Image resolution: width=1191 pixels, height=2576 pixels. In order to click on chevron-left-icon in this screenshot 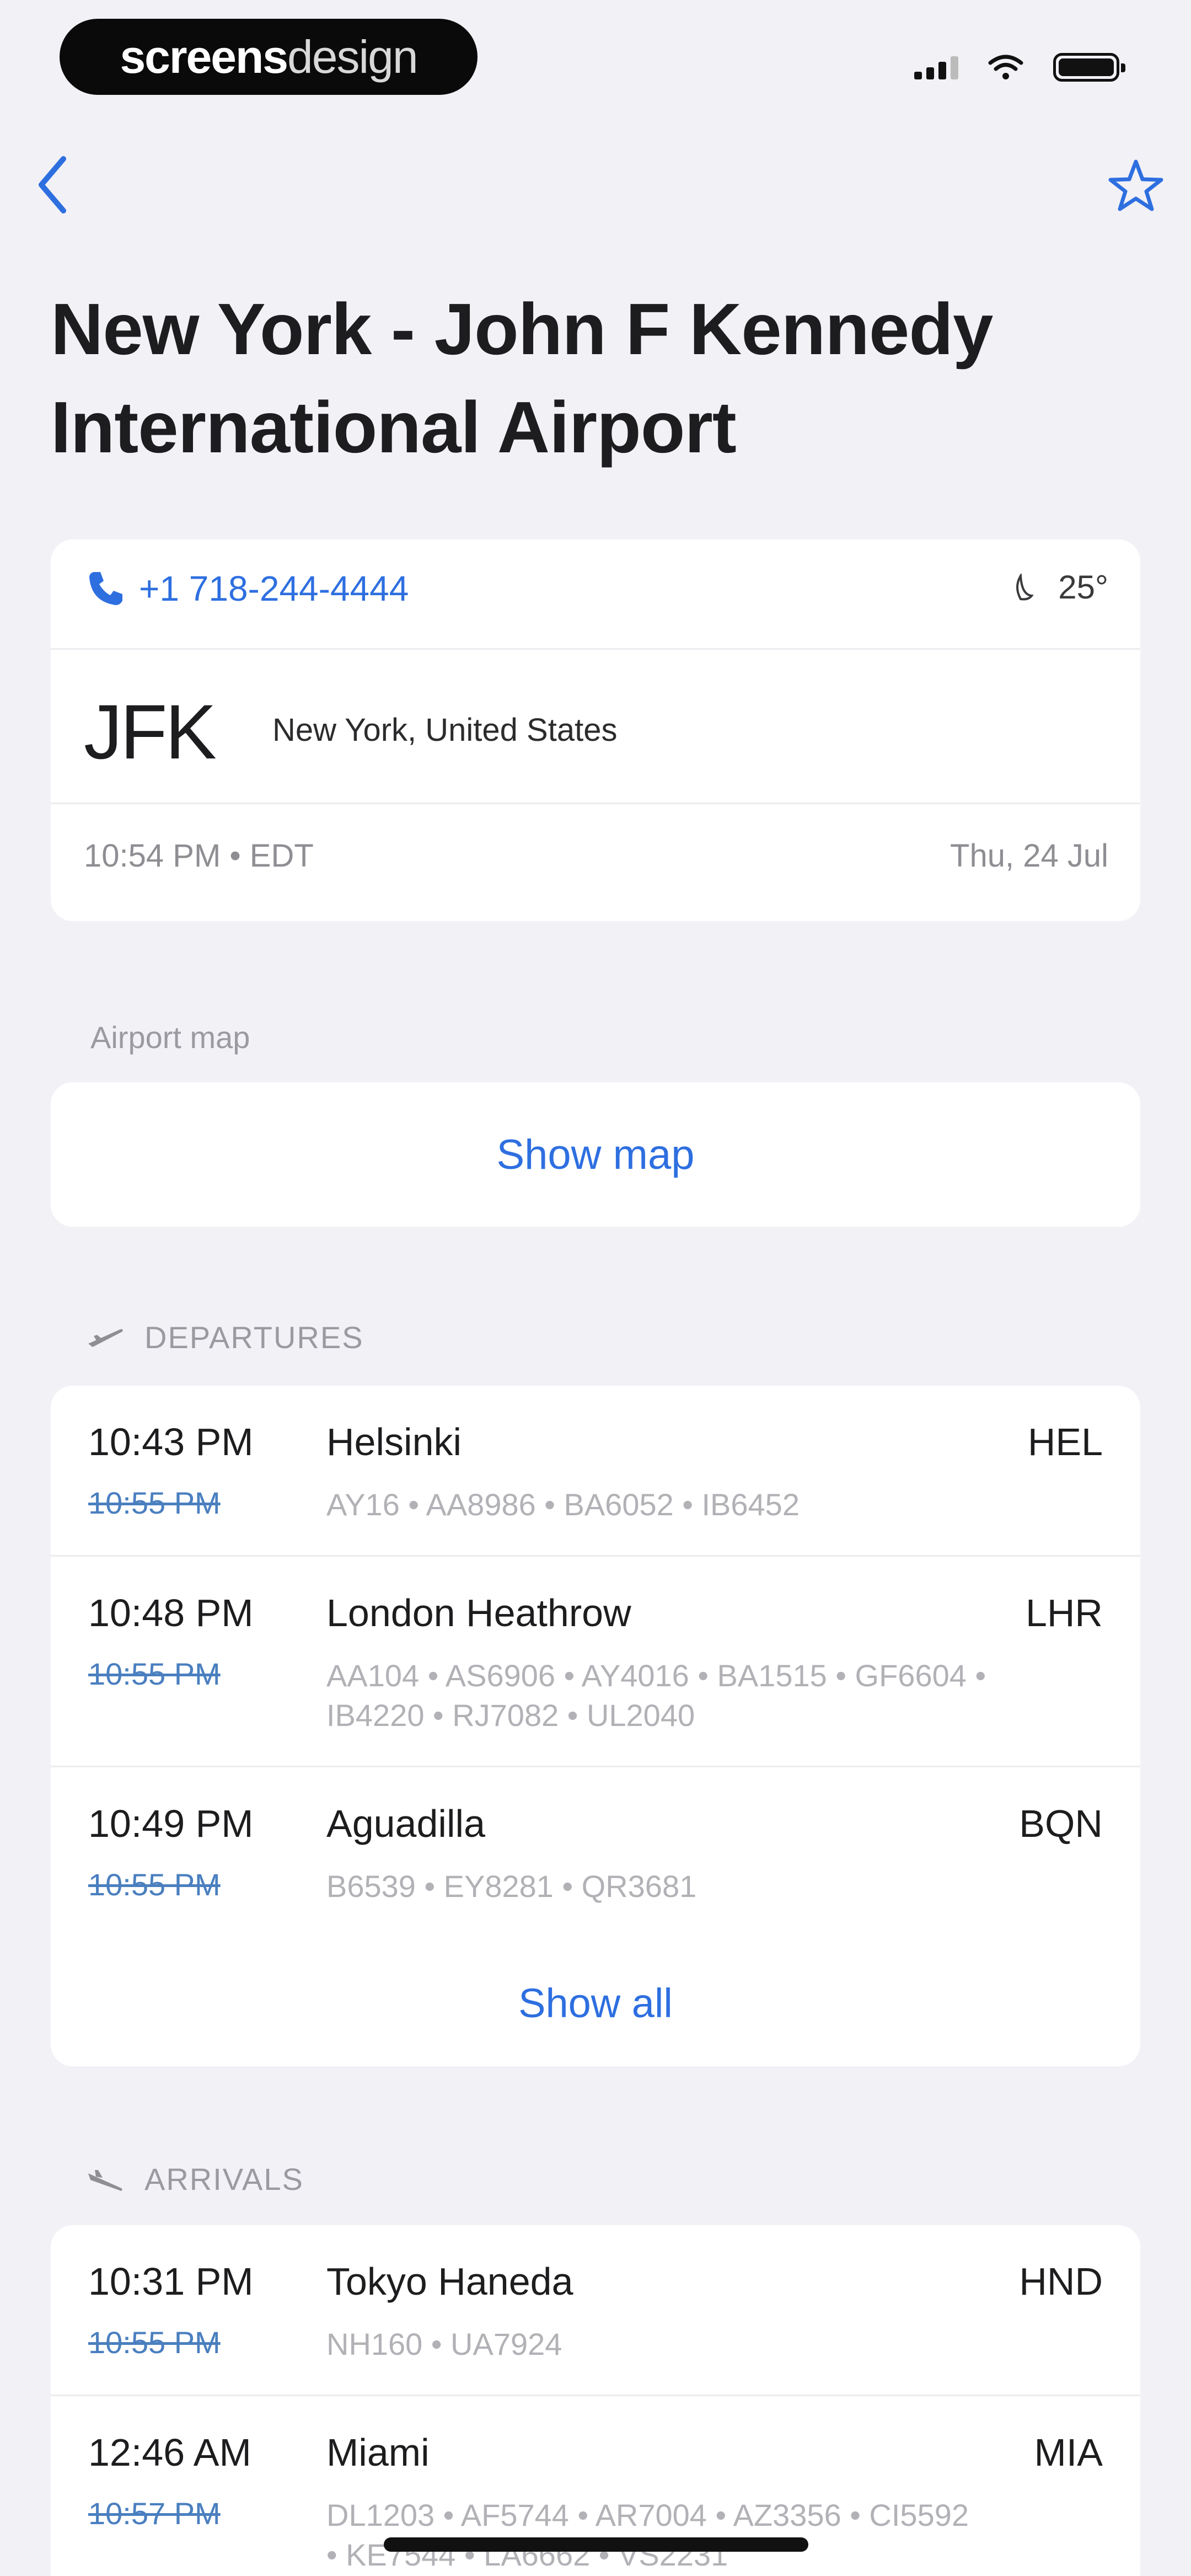, I will do `click(53, 184)`.